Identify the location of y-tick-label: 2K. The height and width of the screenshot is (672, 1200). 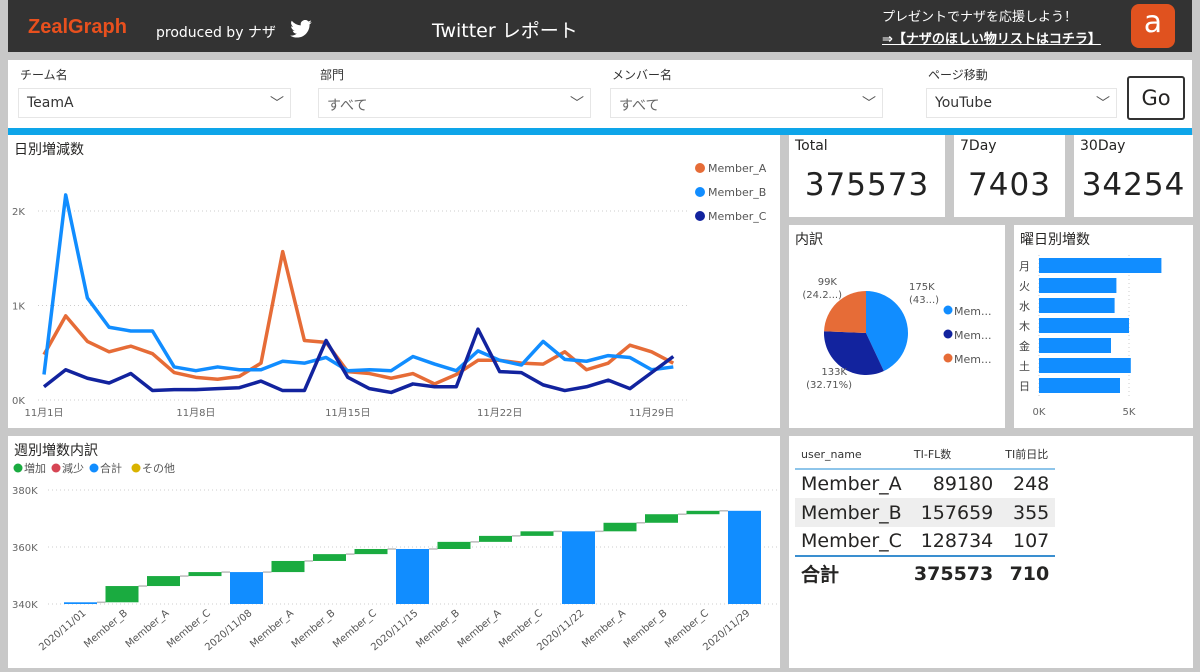
(18, 212).